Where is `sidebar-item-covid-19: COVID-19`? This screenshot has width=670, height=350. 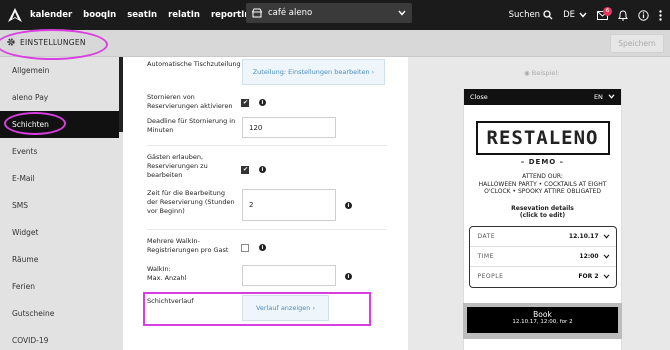
sidebar-item-covid-19: COVID-19 is located at coordinates (61, 338).